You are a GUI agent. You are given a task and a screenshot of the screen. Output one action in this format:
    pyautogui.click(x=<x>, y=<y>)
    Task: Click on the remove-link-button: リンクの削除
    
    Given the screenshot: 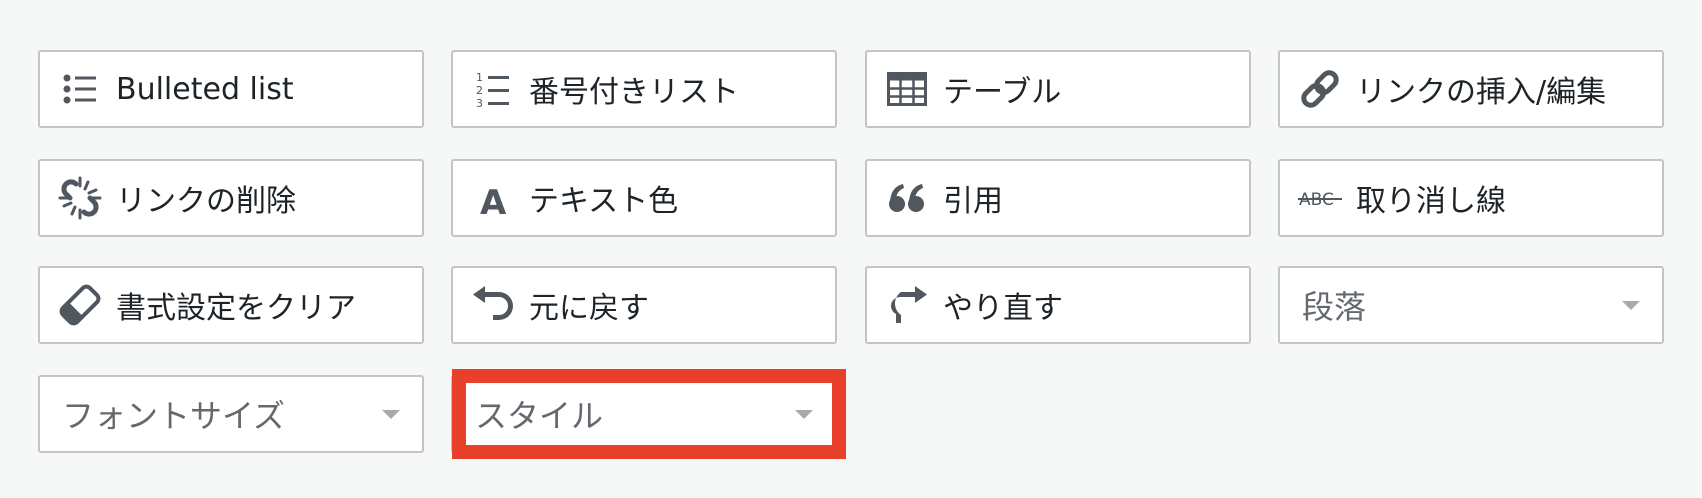 What is the action you would take?
    pyautogui.click(x=231, y=198)
    